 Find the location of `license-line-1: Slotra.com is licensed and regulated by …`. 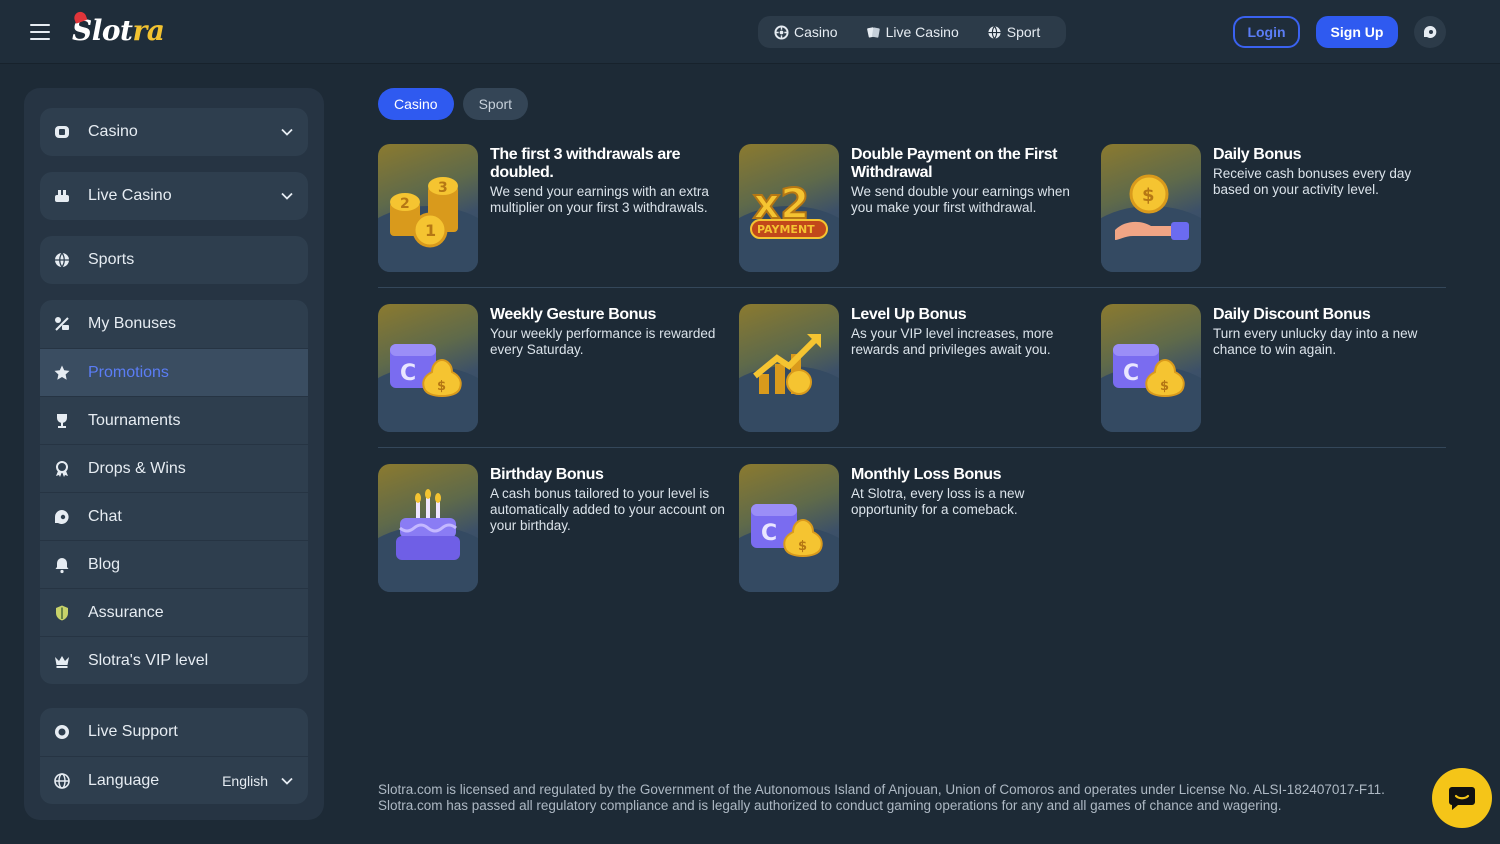

license-line-1: Slotra.com is licensed and regulated by … is located at coordinates (881, 789).